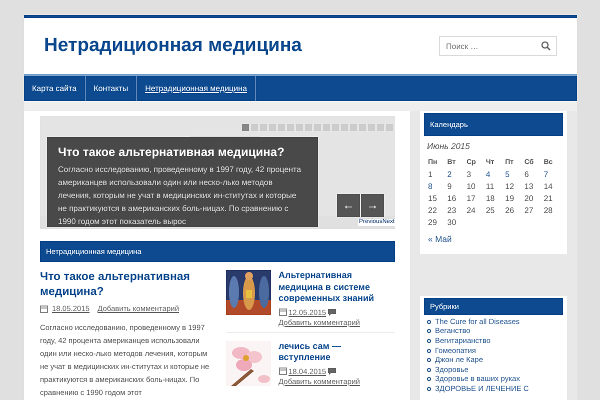 This screenshot has width=600, height=400. What do you see at coordinates (534, 186) in the screenshot?
I see `calendar-day: 13` at bounding box center [534, 186].